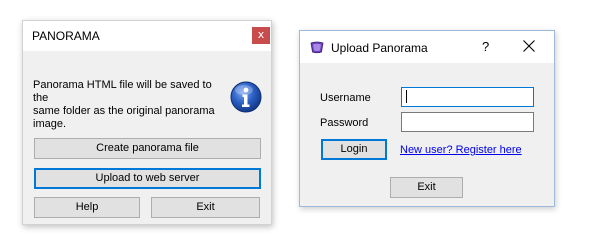 The height and width of the screenshot is (249, 589). What do you see at coordinates (147, 178) in the screenshot?
I see `upload-to-web-server-button: Upload to web server` at bounding box center [147, 178].